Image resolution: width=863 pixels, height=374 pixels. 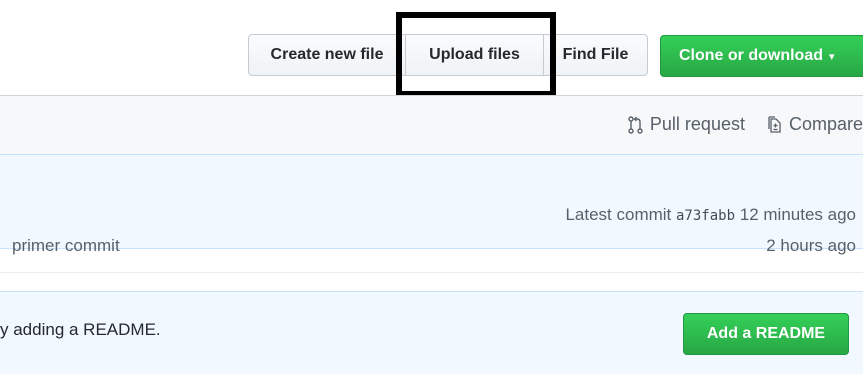 I want to click on commit-age: 12 minutes ago, so click(x=797, y=214).